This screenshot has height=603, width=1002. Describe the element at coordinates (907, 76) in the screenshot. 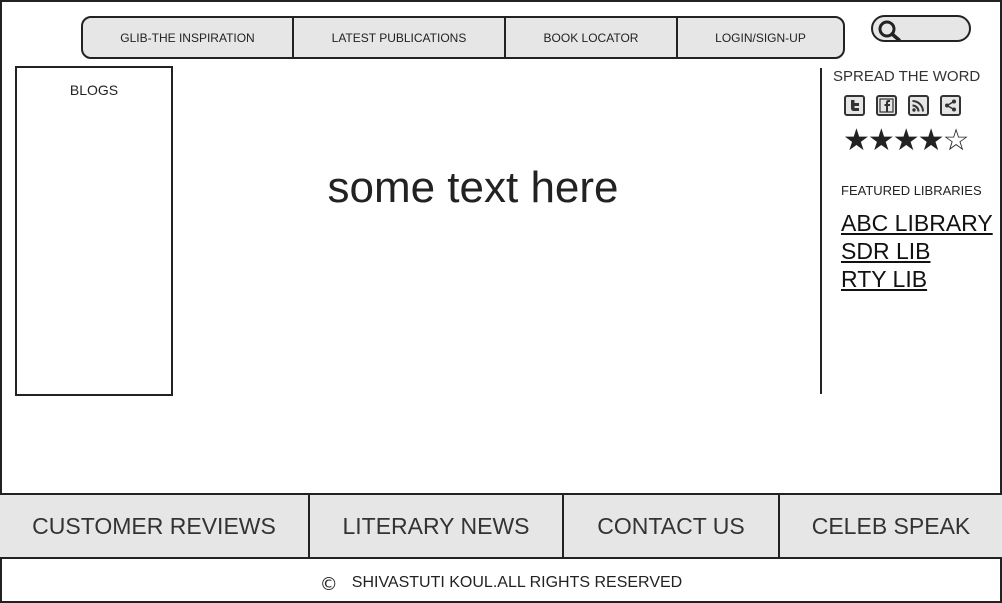

I see `spread-the-word-title: SPREAD THE WORD` at that location.